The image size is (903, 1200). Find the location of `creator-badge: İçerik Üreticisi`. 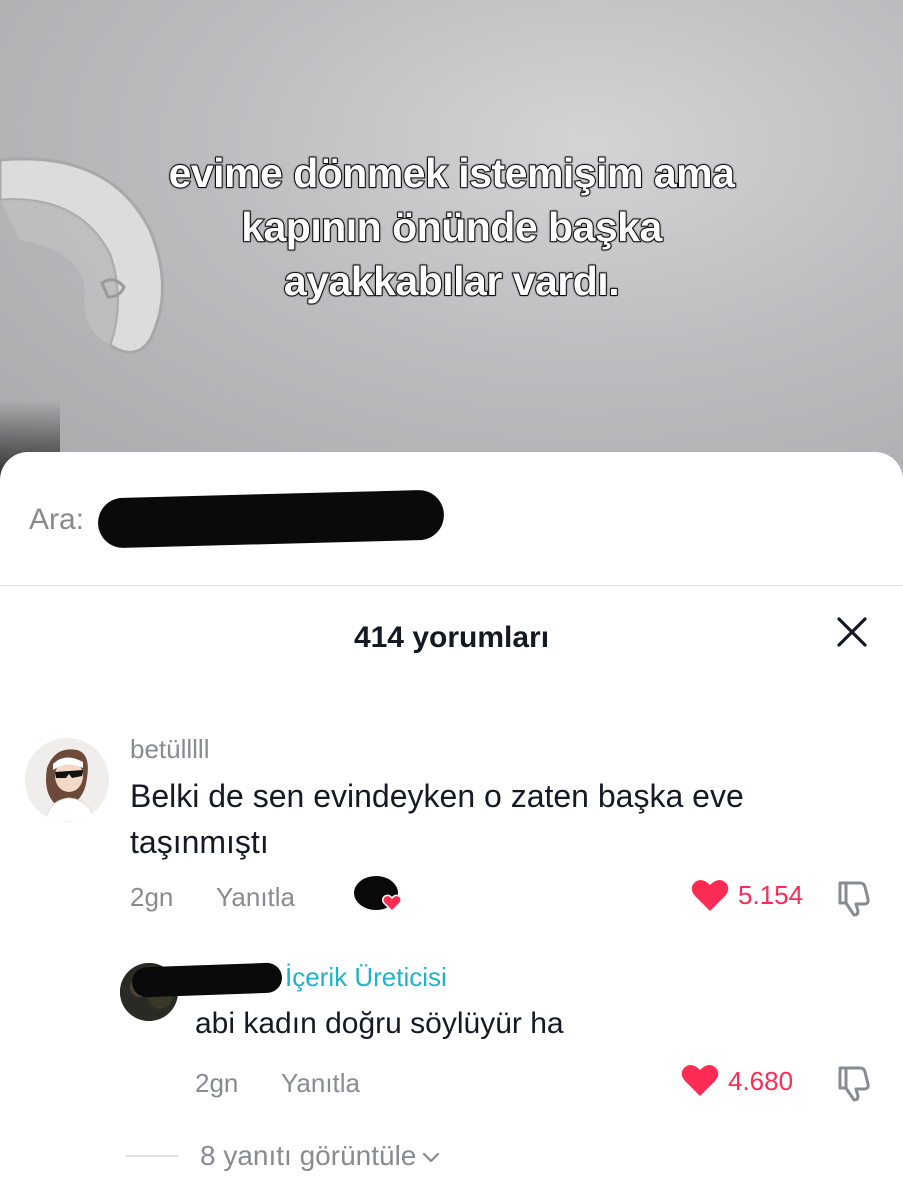

creator-badge: İçerik Üreticisi is located at coordinates (366, 977).